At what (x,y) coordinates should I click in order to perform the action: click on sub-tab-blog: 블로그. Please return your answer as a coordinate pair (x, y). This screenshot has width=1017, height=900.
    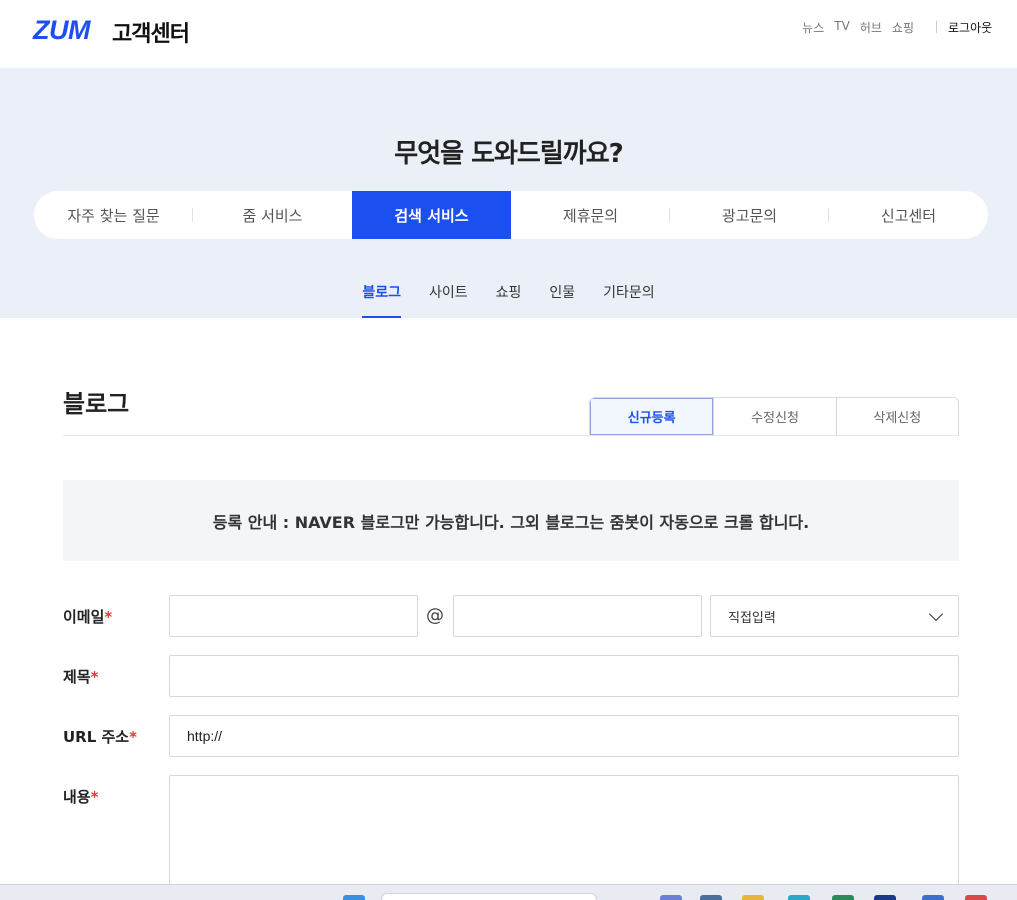
    Looking at the image, I should click on (381, 300).